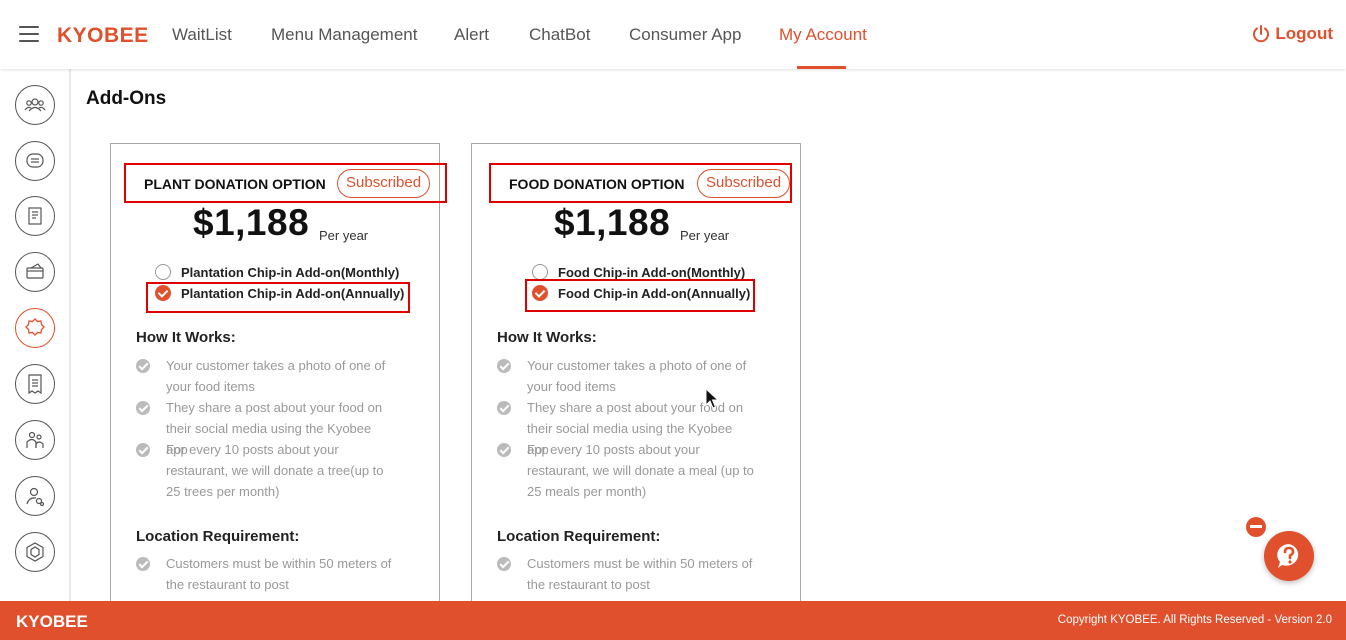 The width and height of the screenshot is (1346, 640). What do you see at coordinates (202, 35) in the screenshot?
I see `nav-waitlist: WaitList` at bounding box center [202, 35].